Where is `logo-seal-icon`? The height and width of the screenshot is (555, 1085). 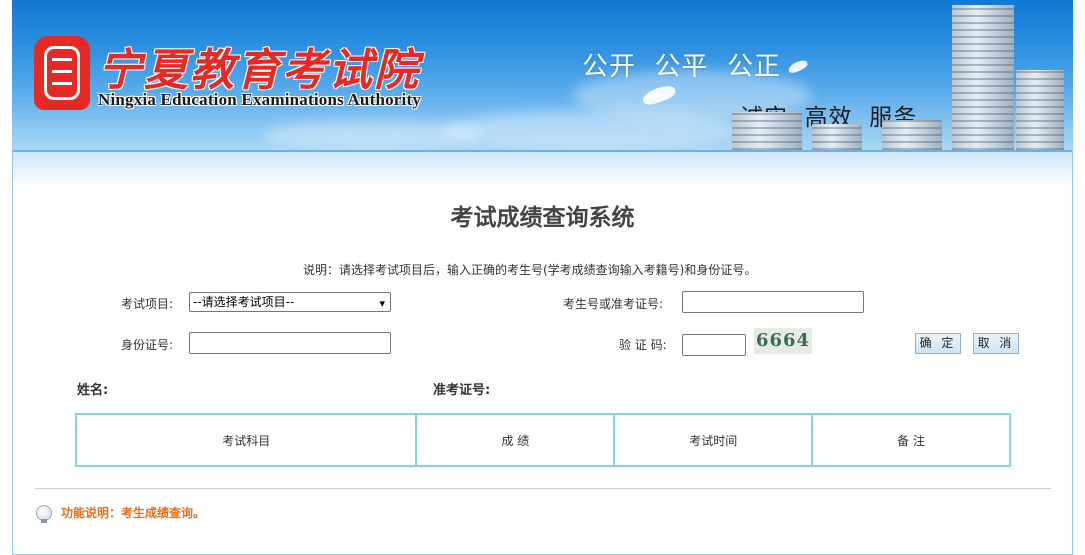 logo-seal-icon is located at coordinates (62, 73).